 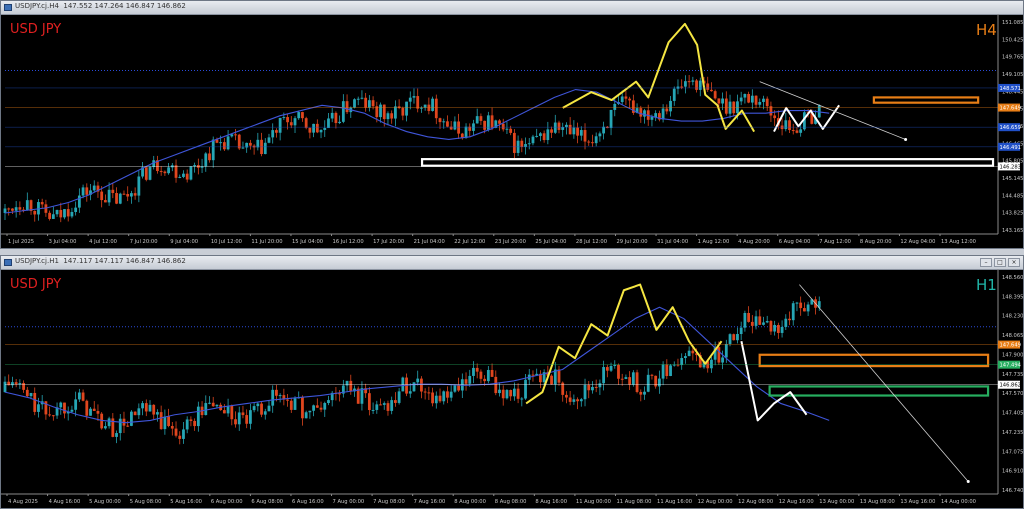 What do you see at coordinates (349, 502) in the screenshot?
I see `time-tick-label: 7 Aug 00:00` at bounding box center [349, 502].